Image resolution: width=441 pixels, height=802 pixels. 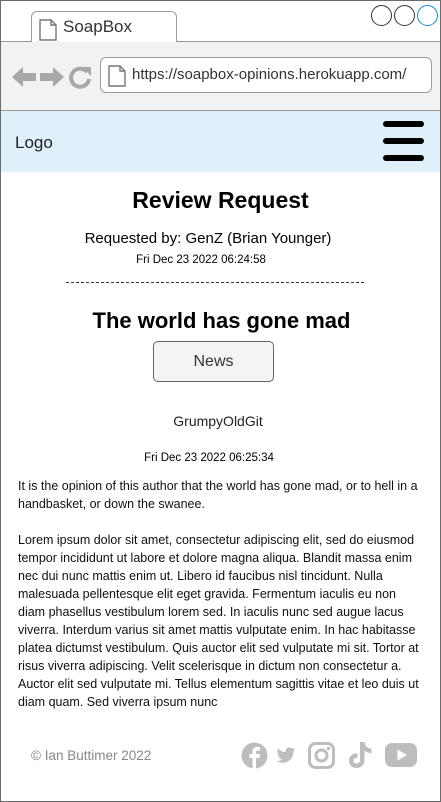 I want to click on divider, so click(x=215, y=282).